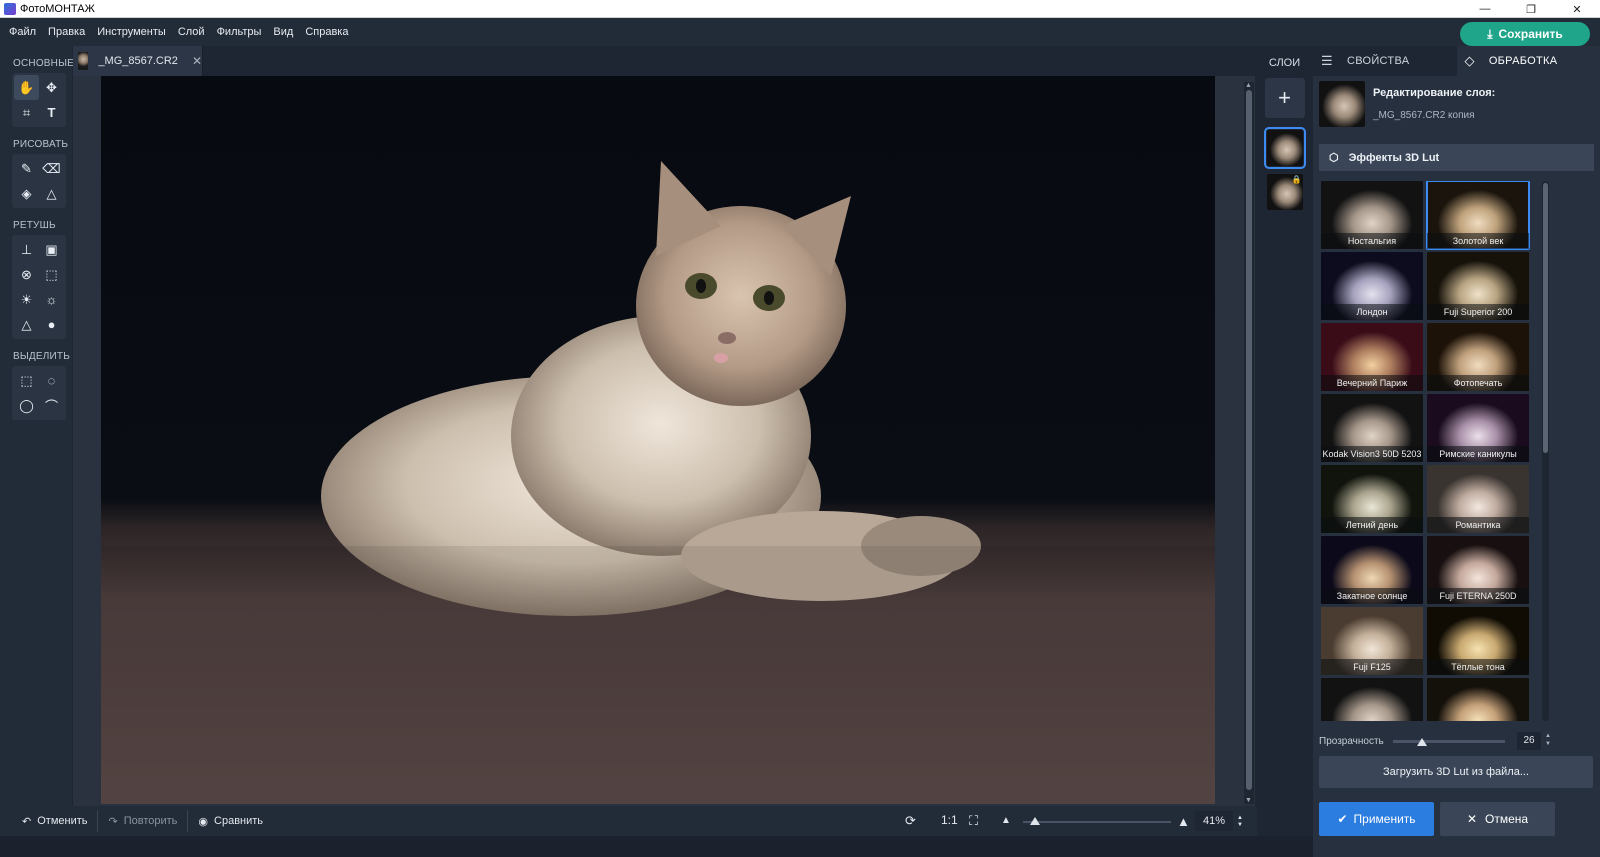  What do you see at coordinates (51, 274) in the screenshot?
I see `frame-icon: ⬚` at bounding box center [51, 274].